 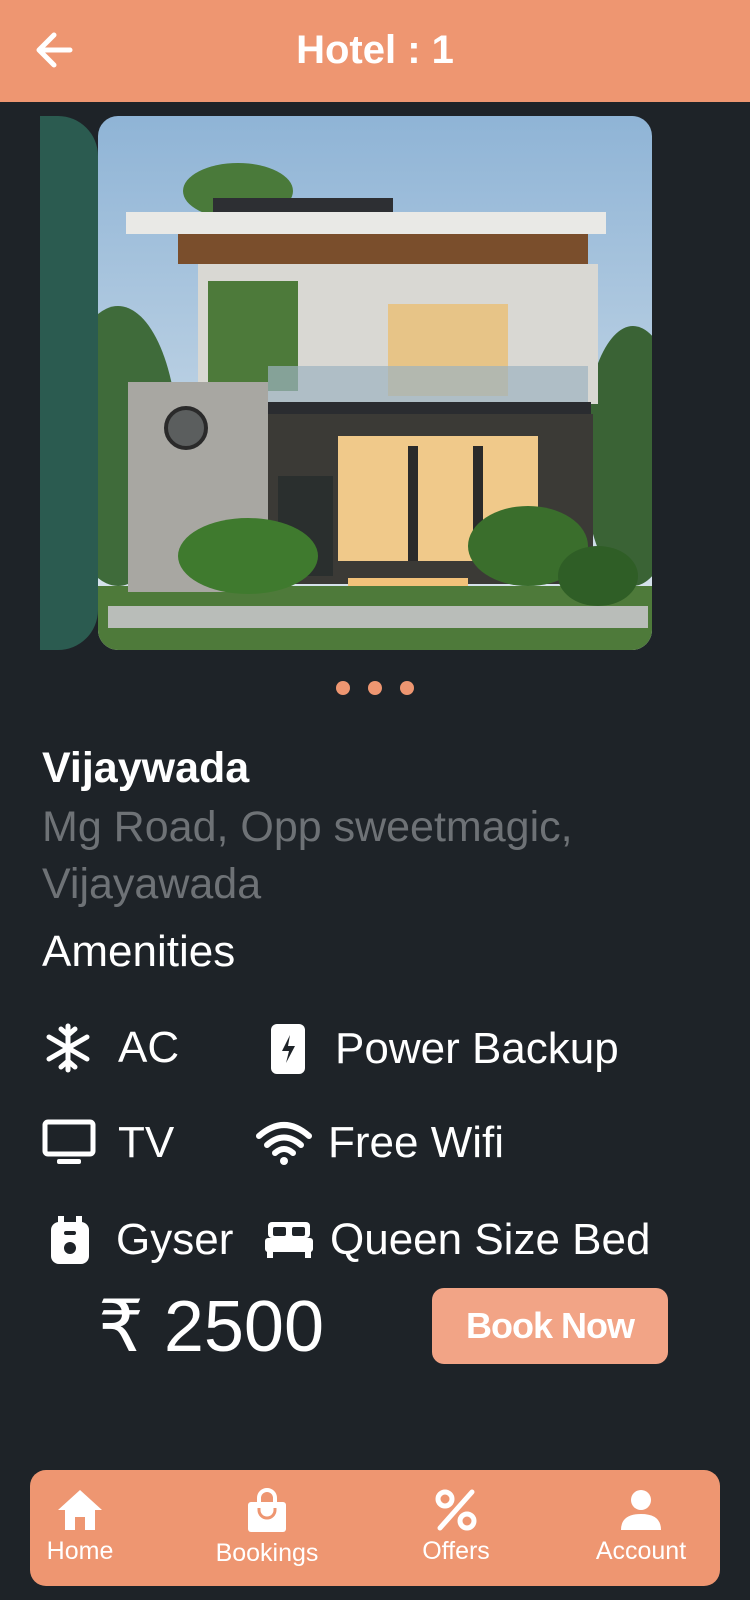 What do you see at coordinates (146, 768) in the screenshot?
I see `hotel-city: Vijaywada` at bounding box center [146, 768].